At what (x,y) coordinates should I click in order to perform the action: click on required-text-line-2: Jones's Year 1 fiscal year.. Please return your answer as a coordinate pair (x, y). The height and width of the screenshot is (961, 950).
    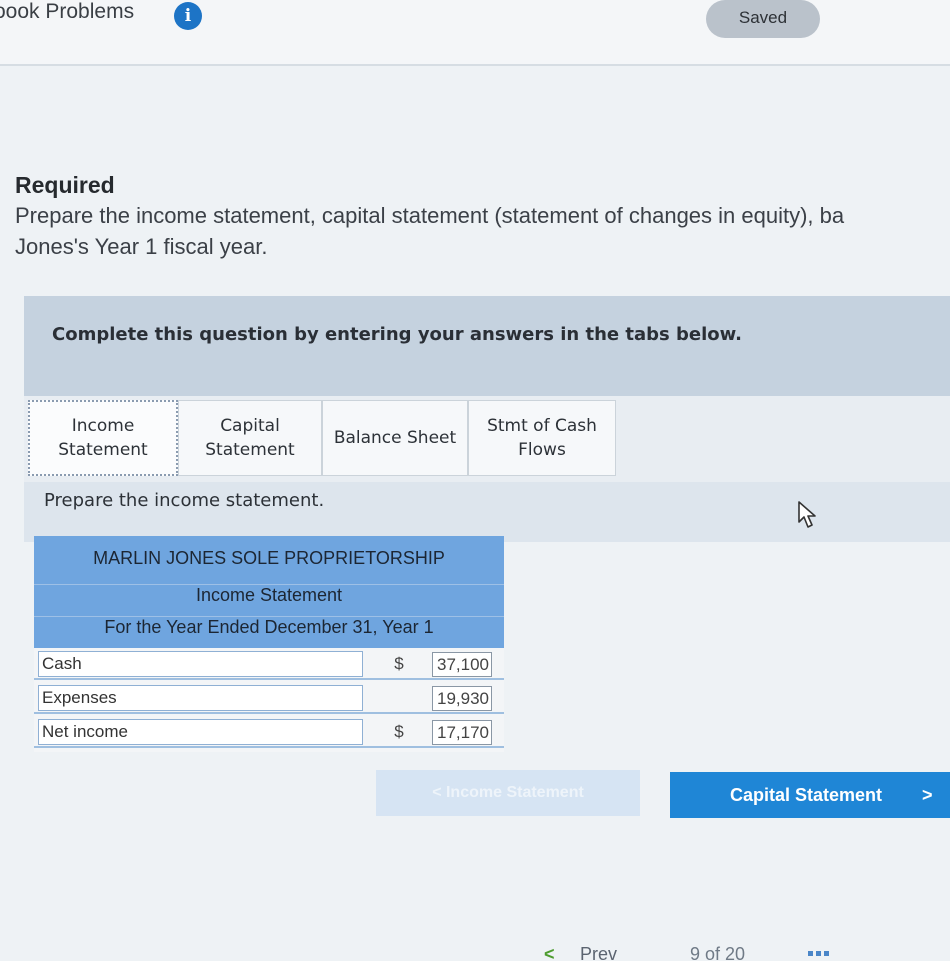
    Looking at the image, I should click on (141, 246).